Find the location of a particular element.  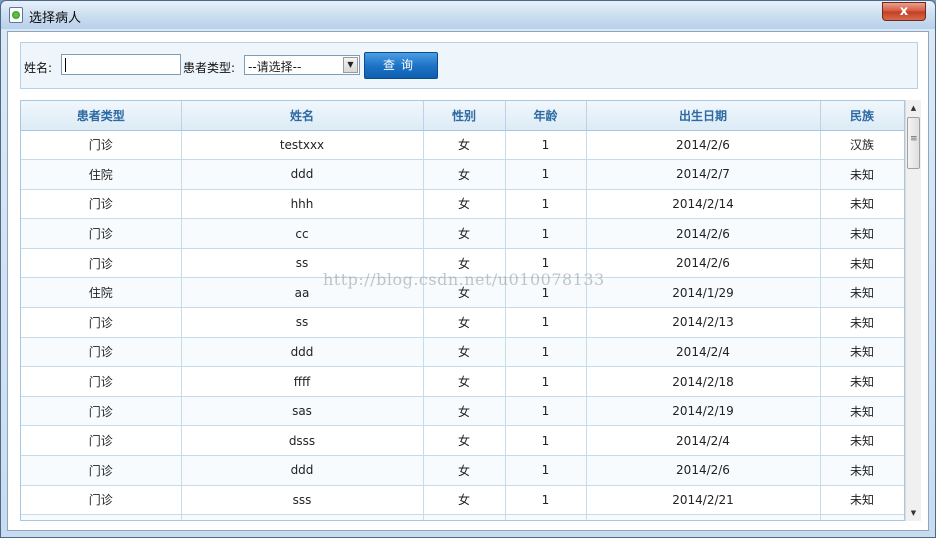

table-row: 门诊 sas 女 1 2014/2/19 未知 is located at coordinates (462, 411).